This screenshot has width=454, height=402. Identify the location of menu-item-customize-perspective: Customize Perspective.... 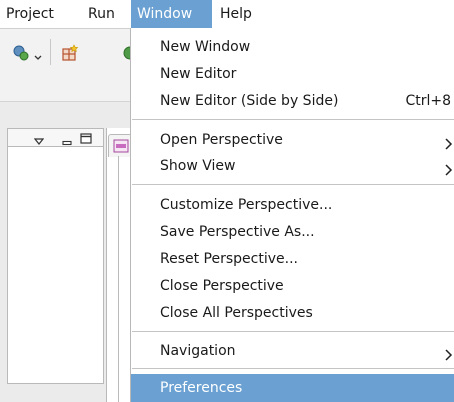
(292, 205).